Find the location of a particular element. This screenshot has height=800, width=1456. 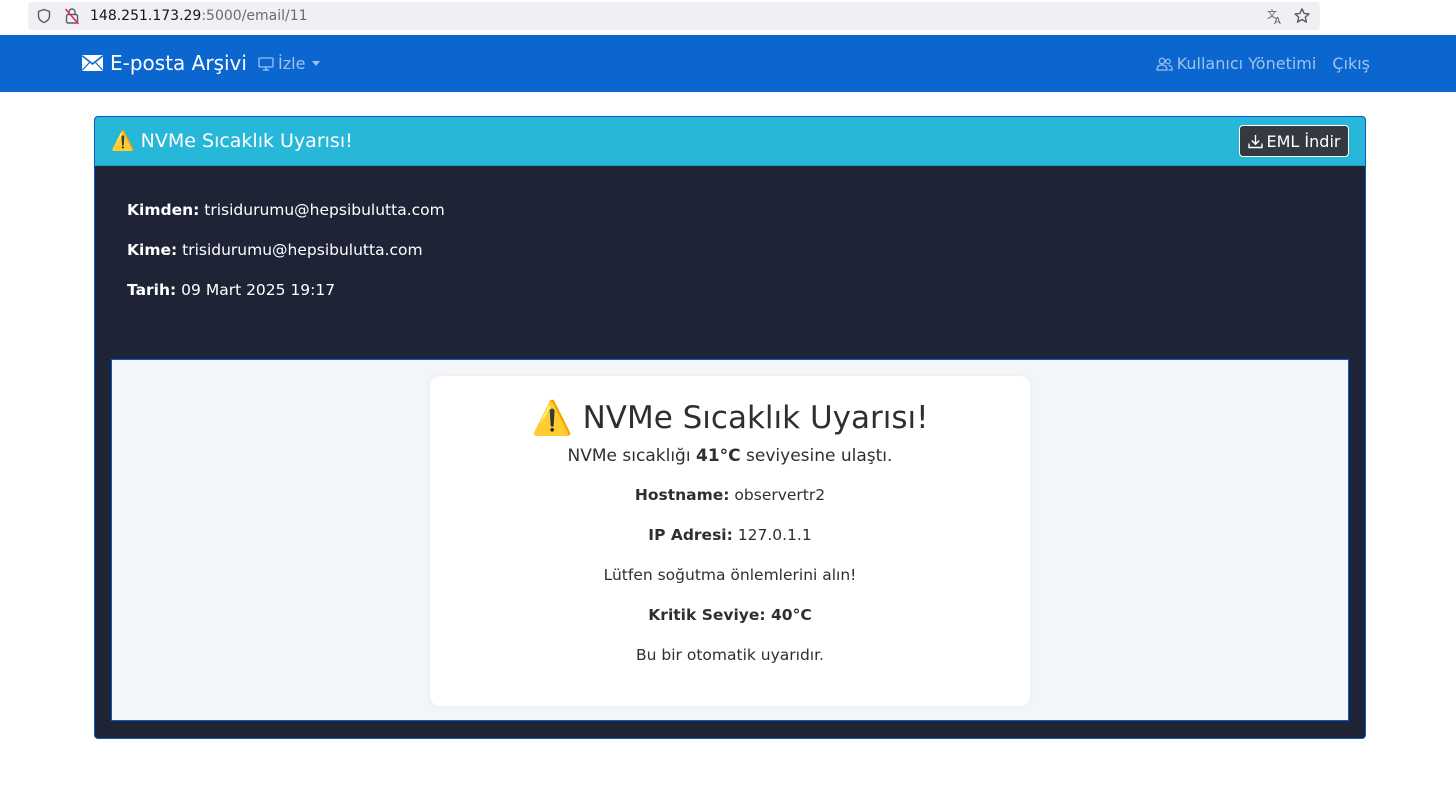

shield-icon is located at coordinates (44, 16).